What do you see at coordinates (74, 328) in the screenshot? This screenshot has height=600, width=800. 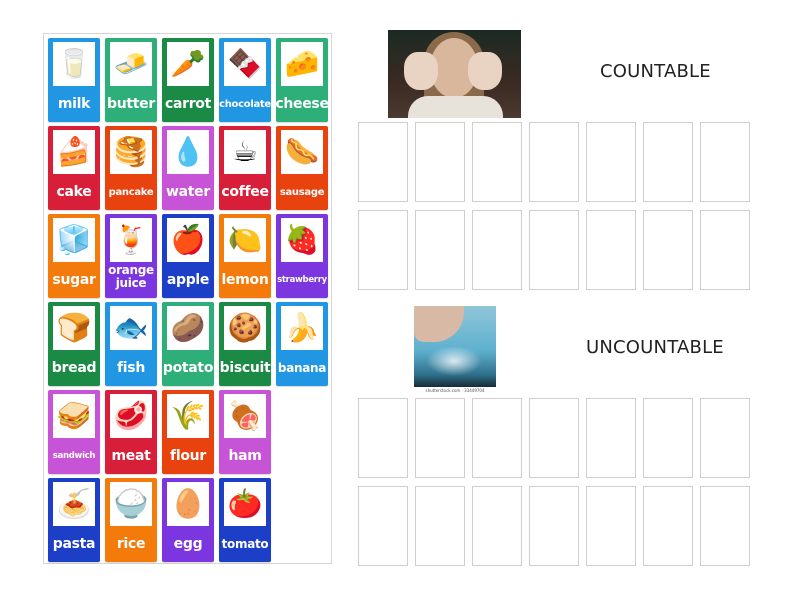 I see `bread-icon: 🍞` at bounding box center [74, 328].